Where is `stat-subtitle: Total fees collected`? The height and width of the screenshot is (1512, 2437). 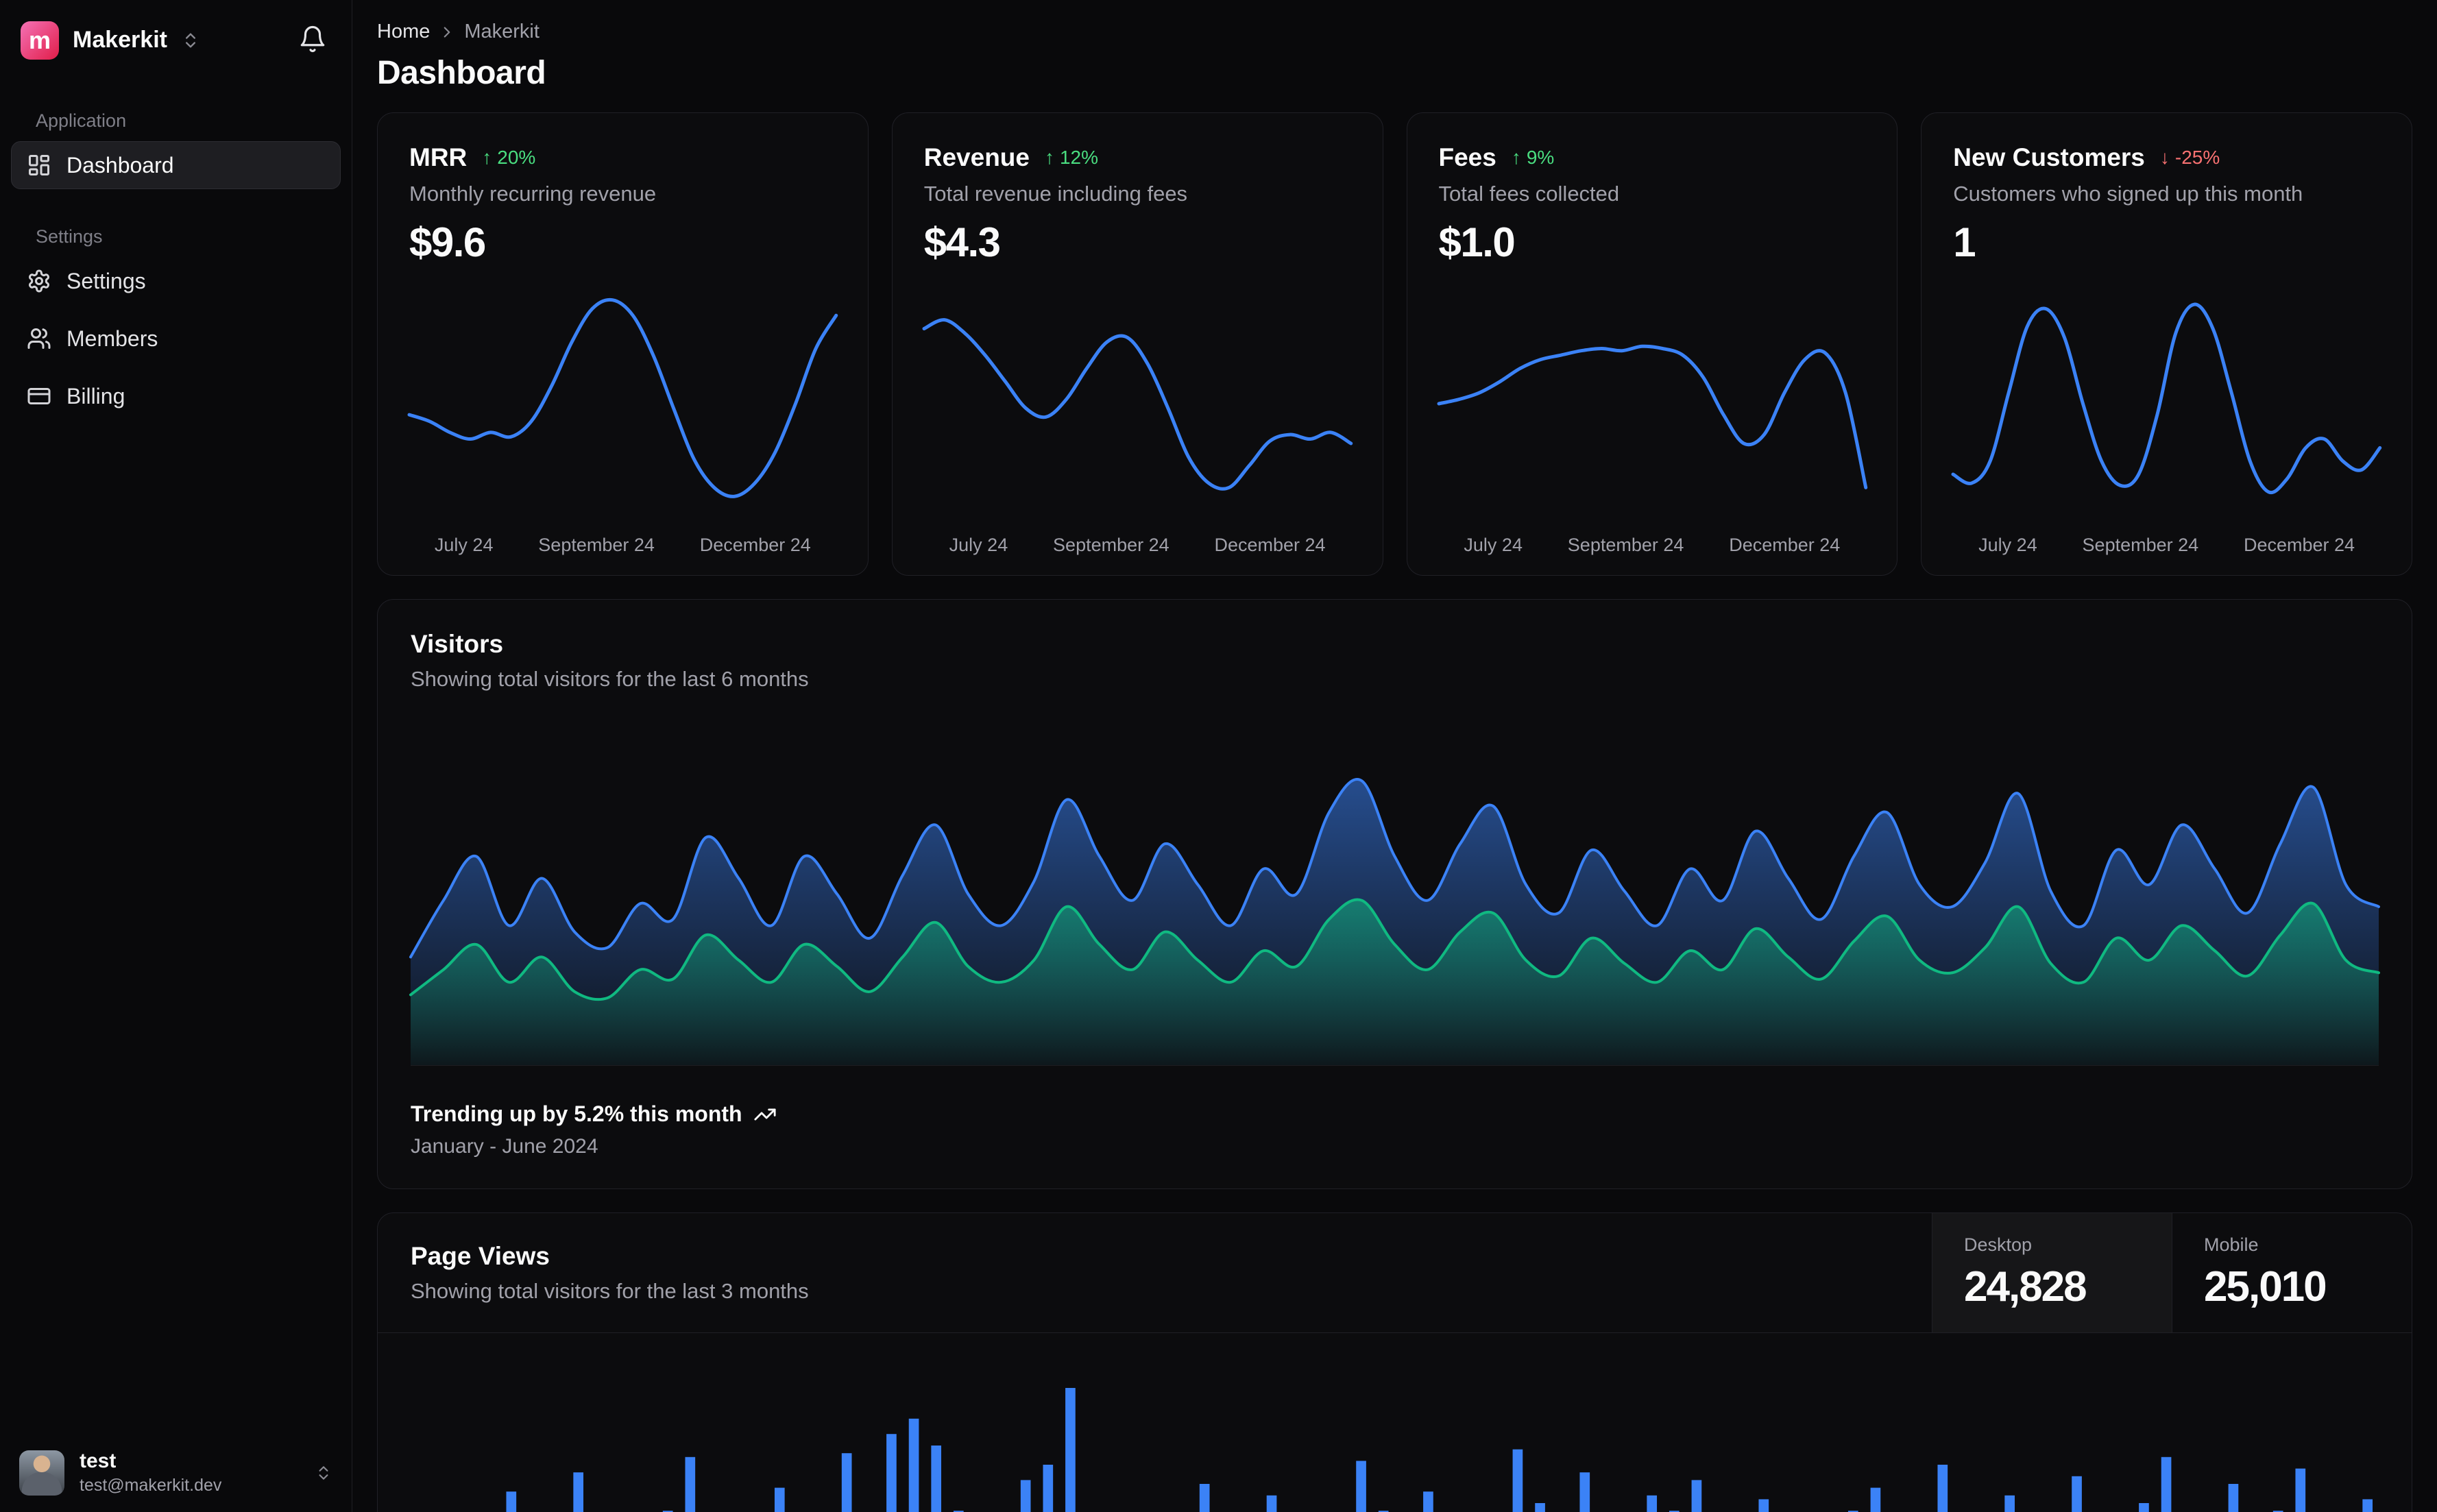
stat-subtitle: Total fees collected is located at coordinates (1529, 194).